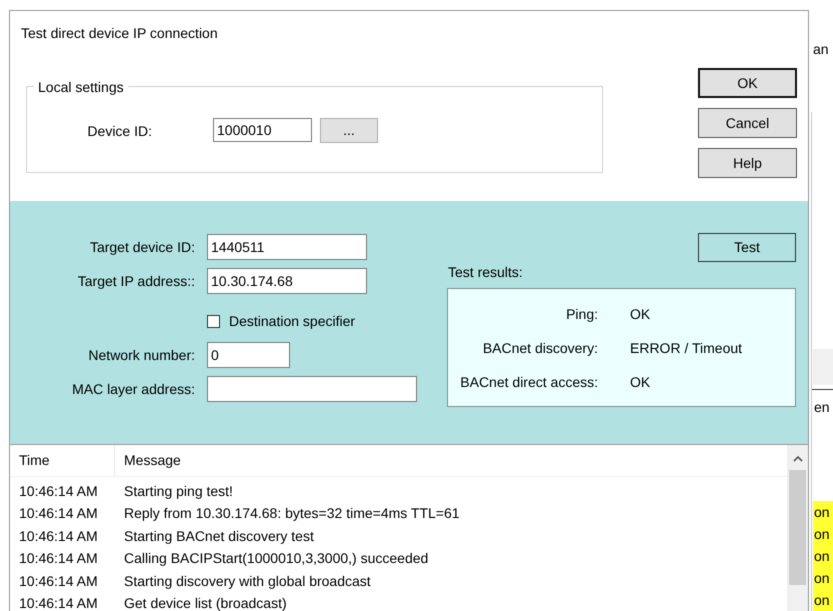 This screenshot has width=833, height=611. Describe the element at coordinates (205, 602) in the screenshot. I see `log-message: Get device list (broadcast)` at that location.